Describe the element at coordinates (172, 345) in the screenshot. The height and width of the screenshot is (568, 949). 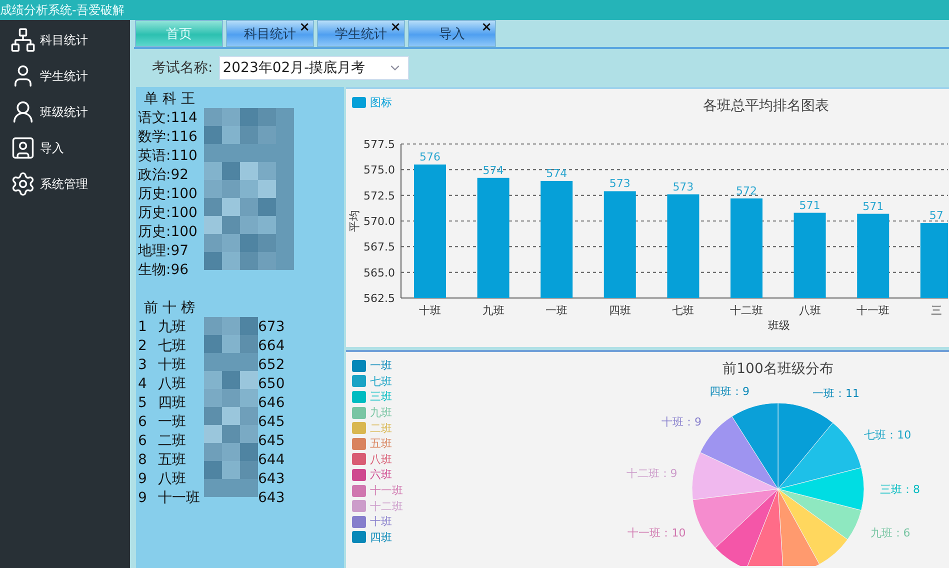
I see `class-name: 七班` at that location.